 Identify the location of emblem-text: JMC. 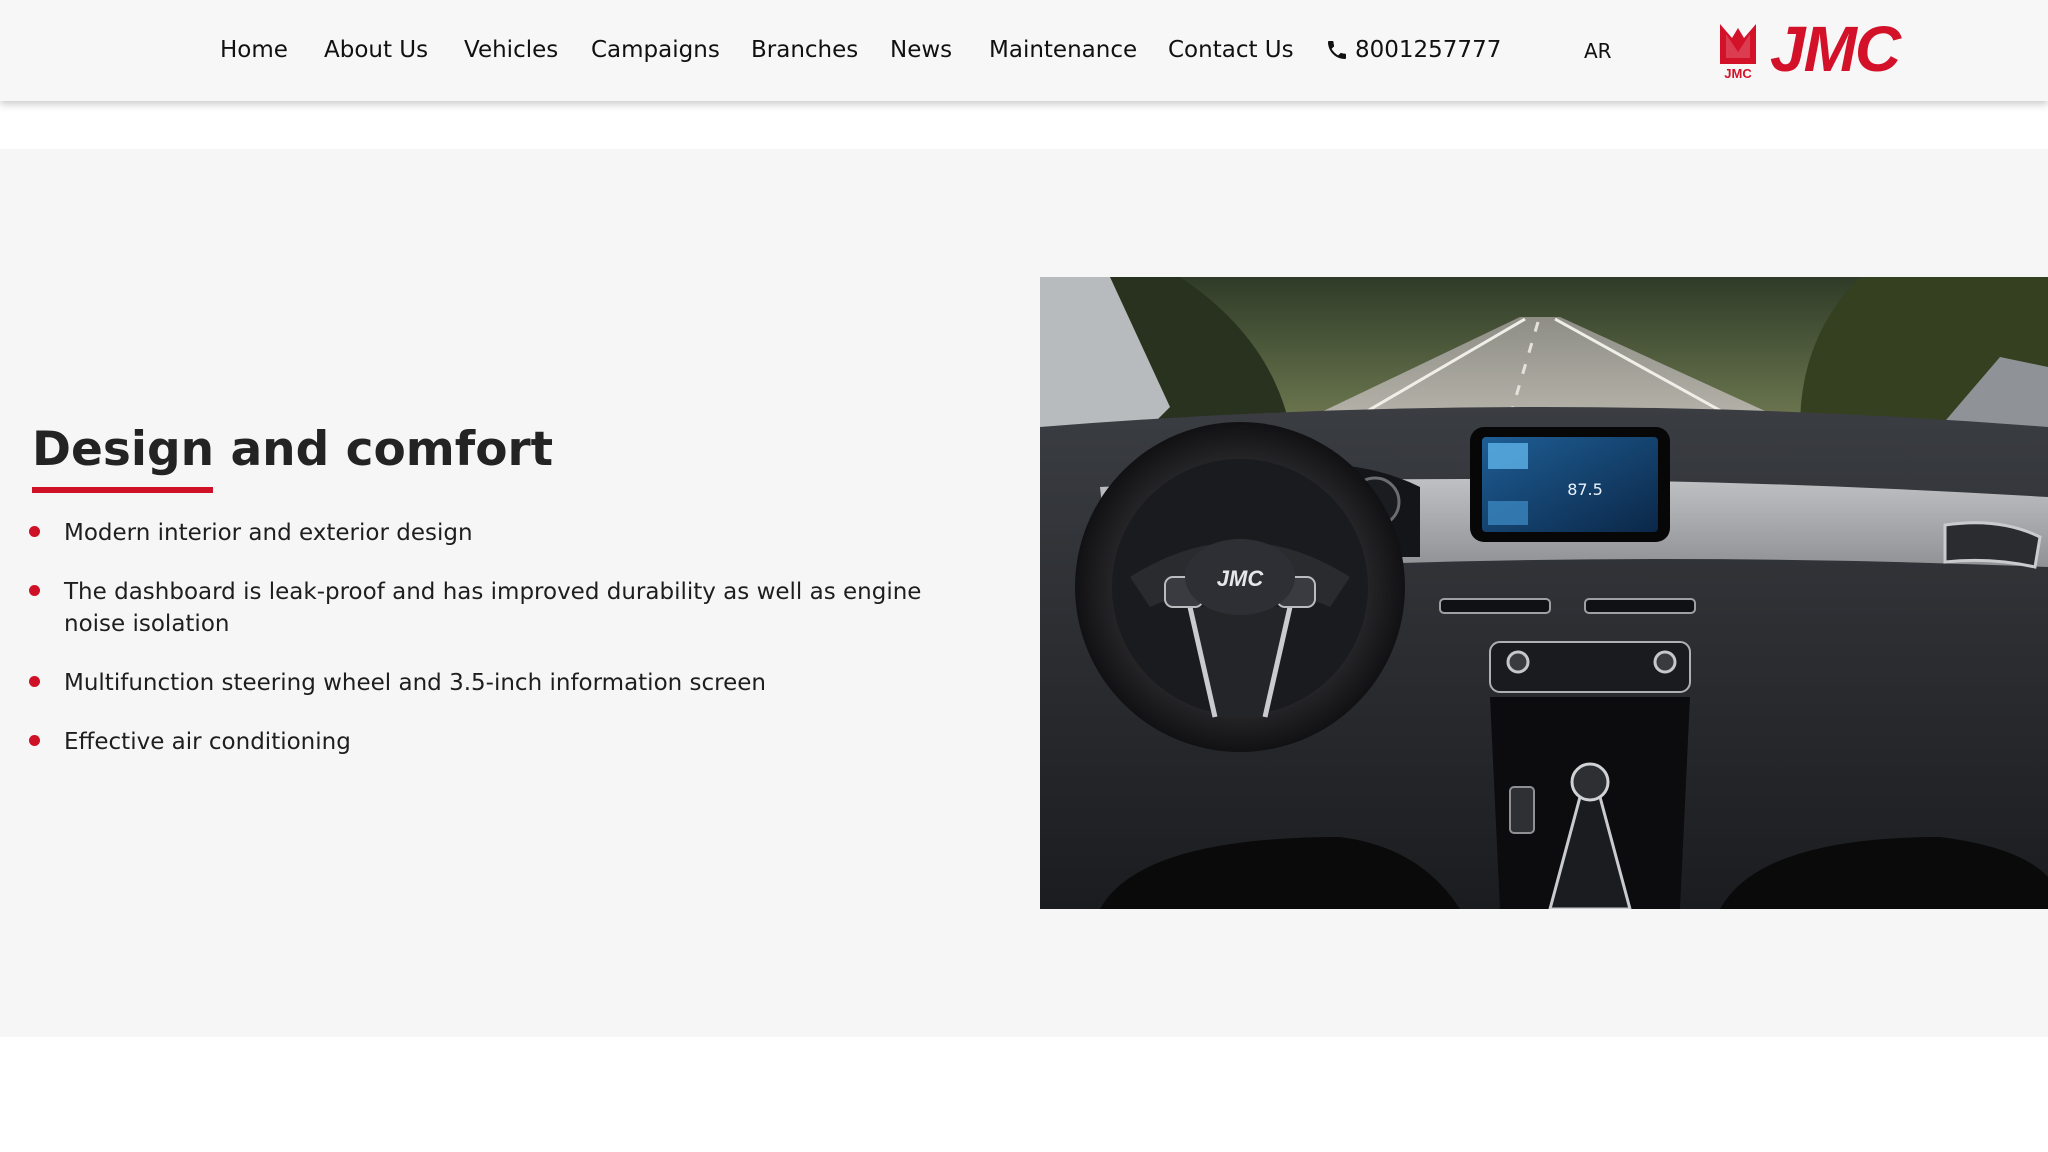
(1738, 73).